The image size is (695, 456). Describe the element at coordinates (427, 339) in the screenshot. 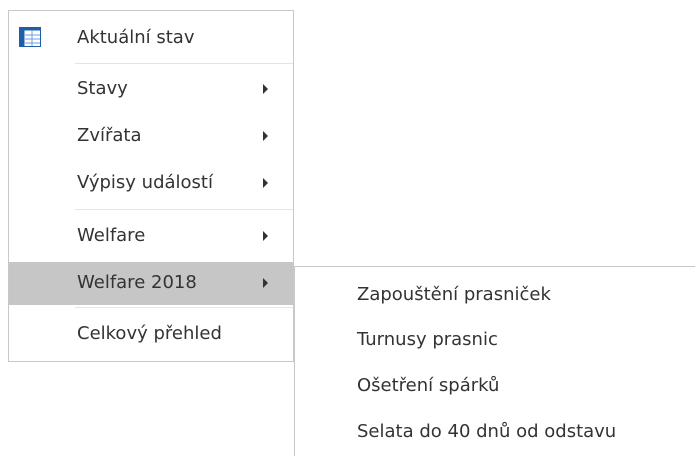

I see `menu-item-label: Turnusy prasnic` at that location.